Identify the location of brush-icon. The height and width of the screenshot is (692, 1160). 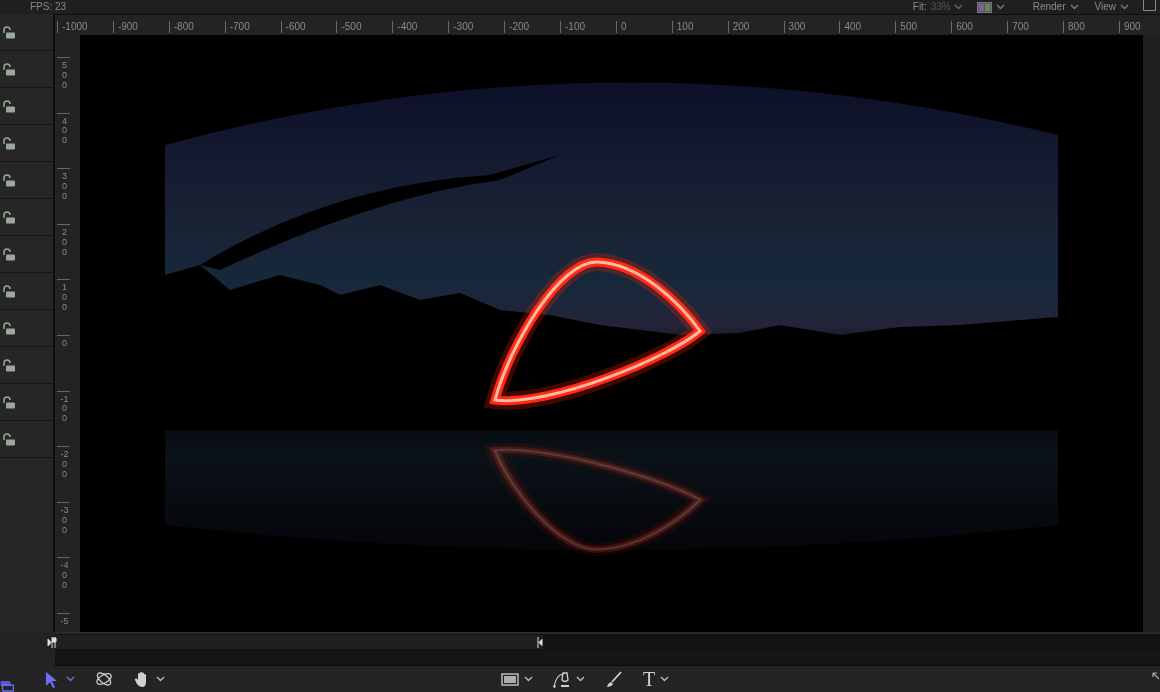
(614, 679).